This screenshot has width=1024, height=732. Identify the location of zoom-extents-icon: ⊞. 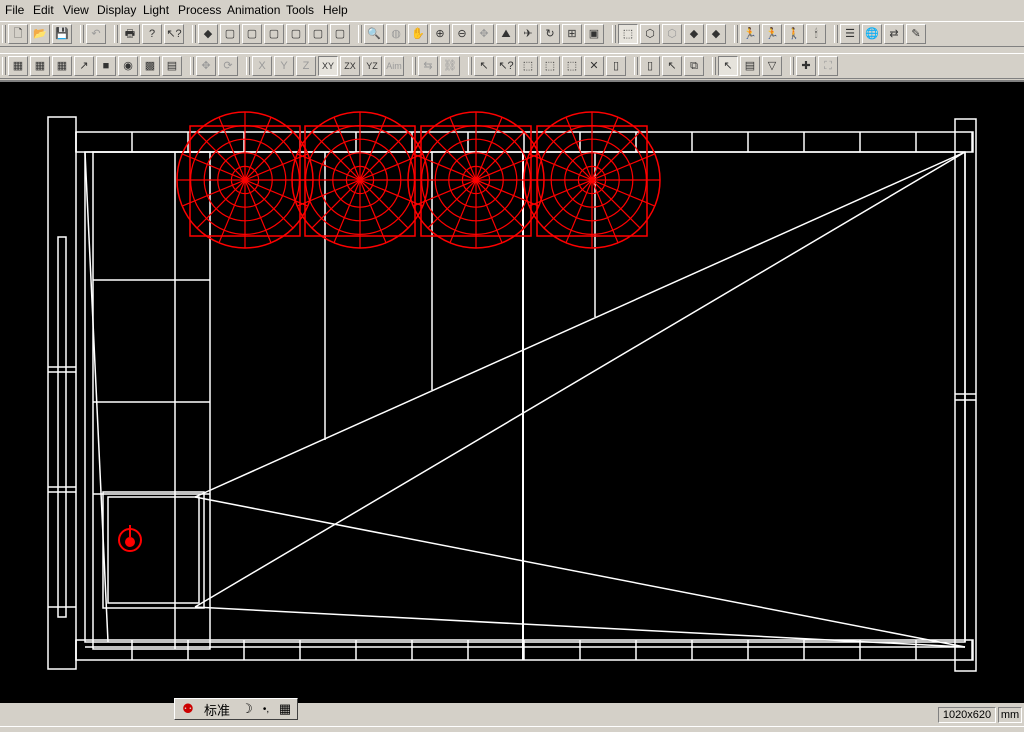
(572, 34).